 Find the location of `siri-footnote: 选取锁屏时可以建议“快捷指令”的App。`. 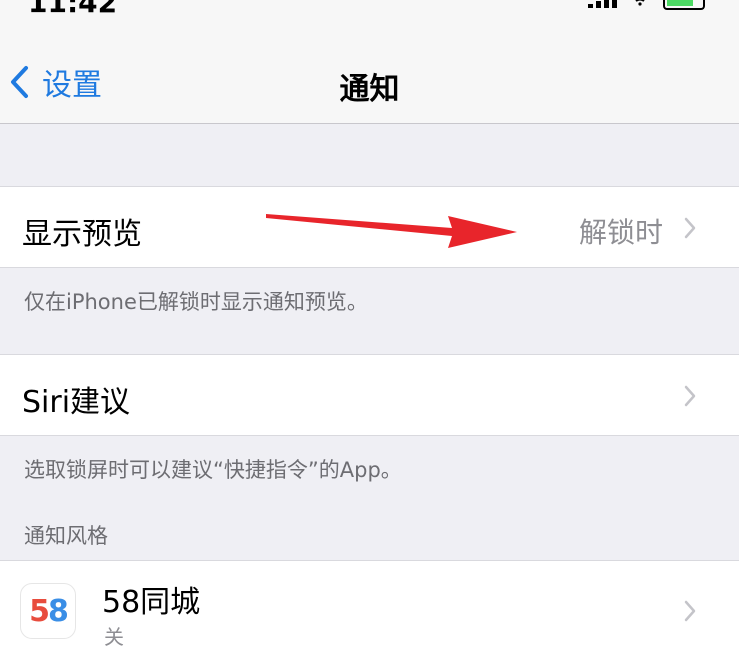

siri-footnote: 选取锁屏时可以建议“快捷指令”的App。 is located at coordinates (213, 470).